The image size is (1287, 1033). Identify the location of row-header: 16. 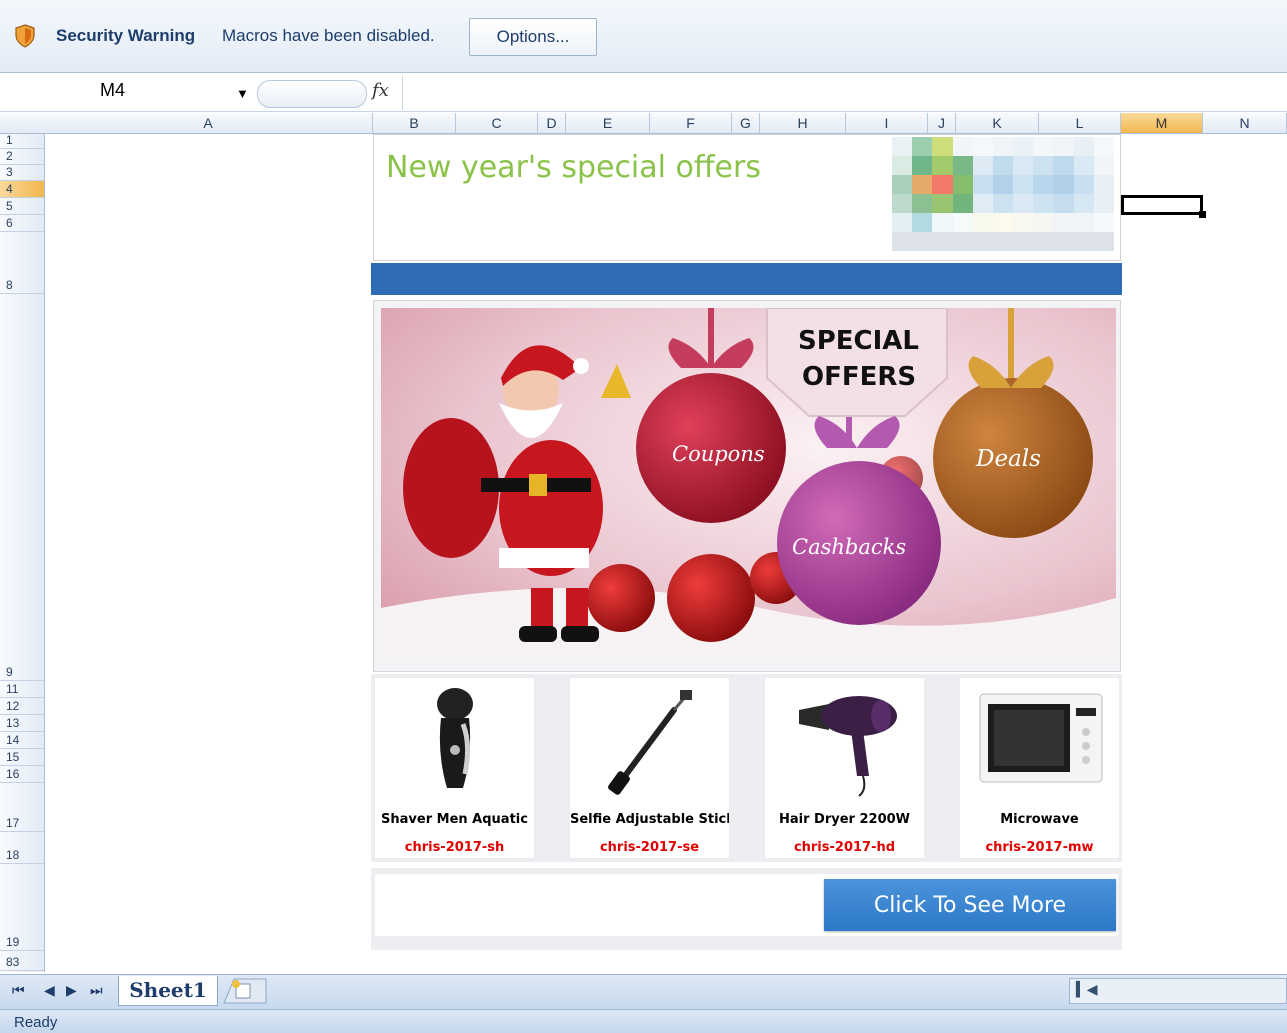
(22, 774).